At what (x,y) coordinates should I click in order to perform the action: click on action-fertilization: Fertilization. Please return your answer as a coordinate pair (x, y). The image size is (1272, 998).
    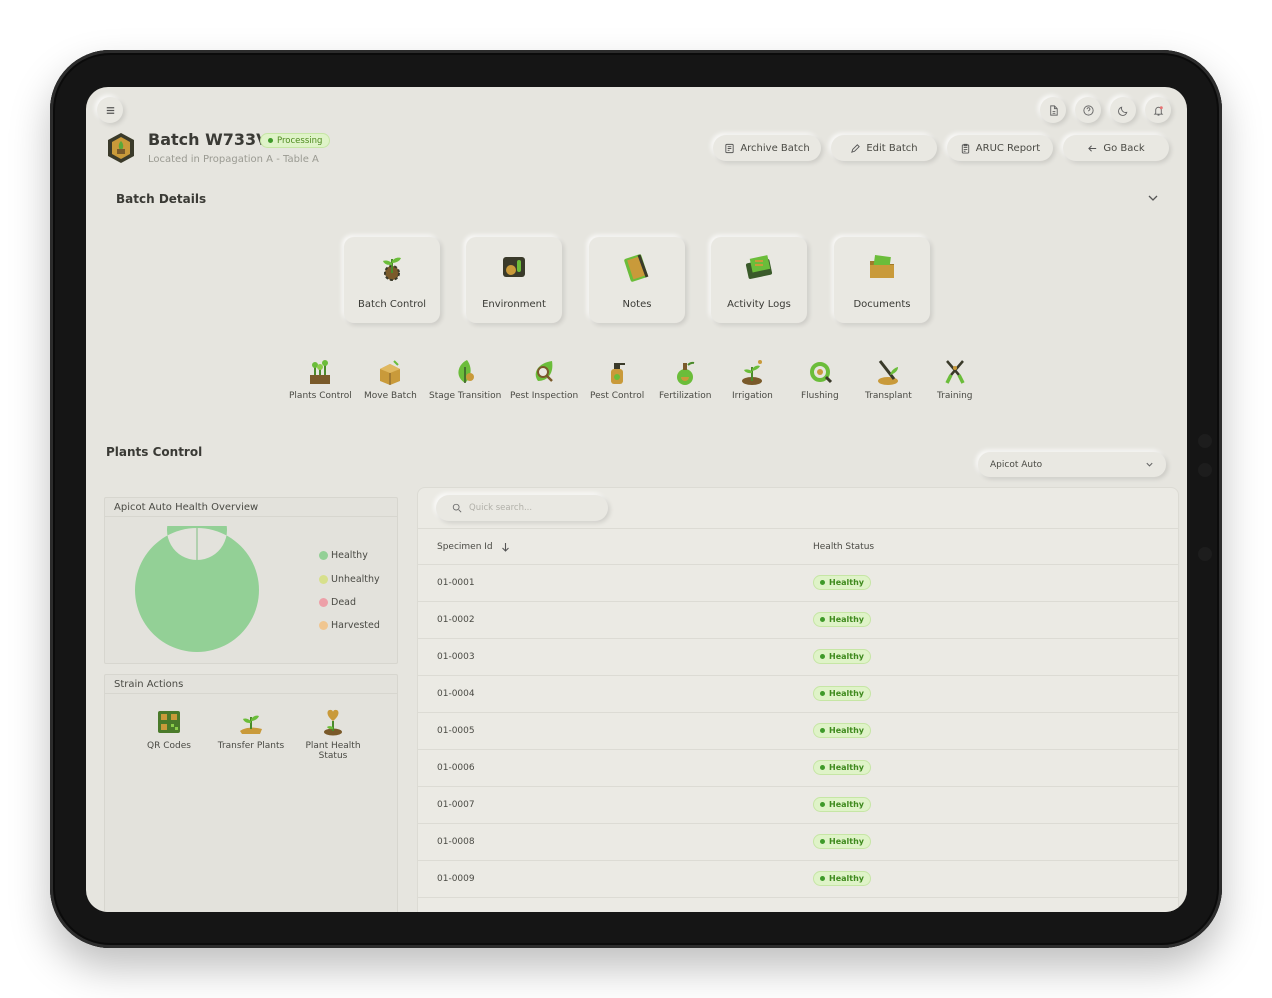
    Looking at the image, I should click on (685, 379).